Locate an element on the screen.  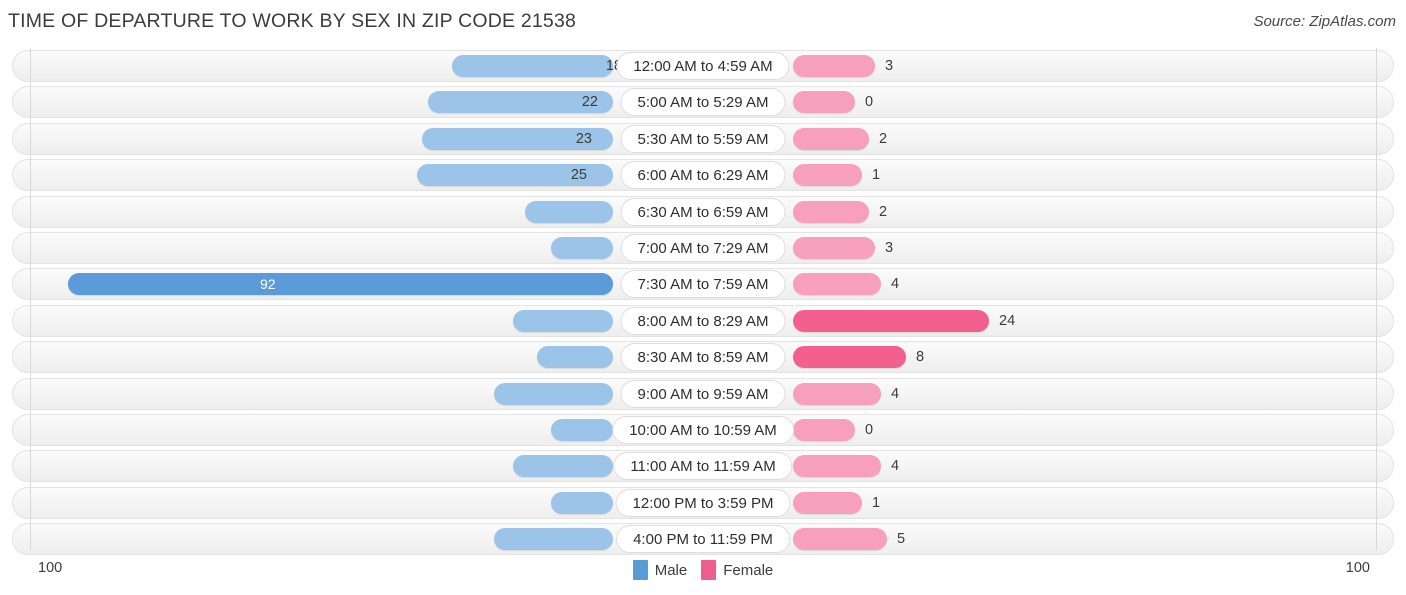
category-label: 6:30 AM to 6:59 AM is located at coordinates (703, 211).